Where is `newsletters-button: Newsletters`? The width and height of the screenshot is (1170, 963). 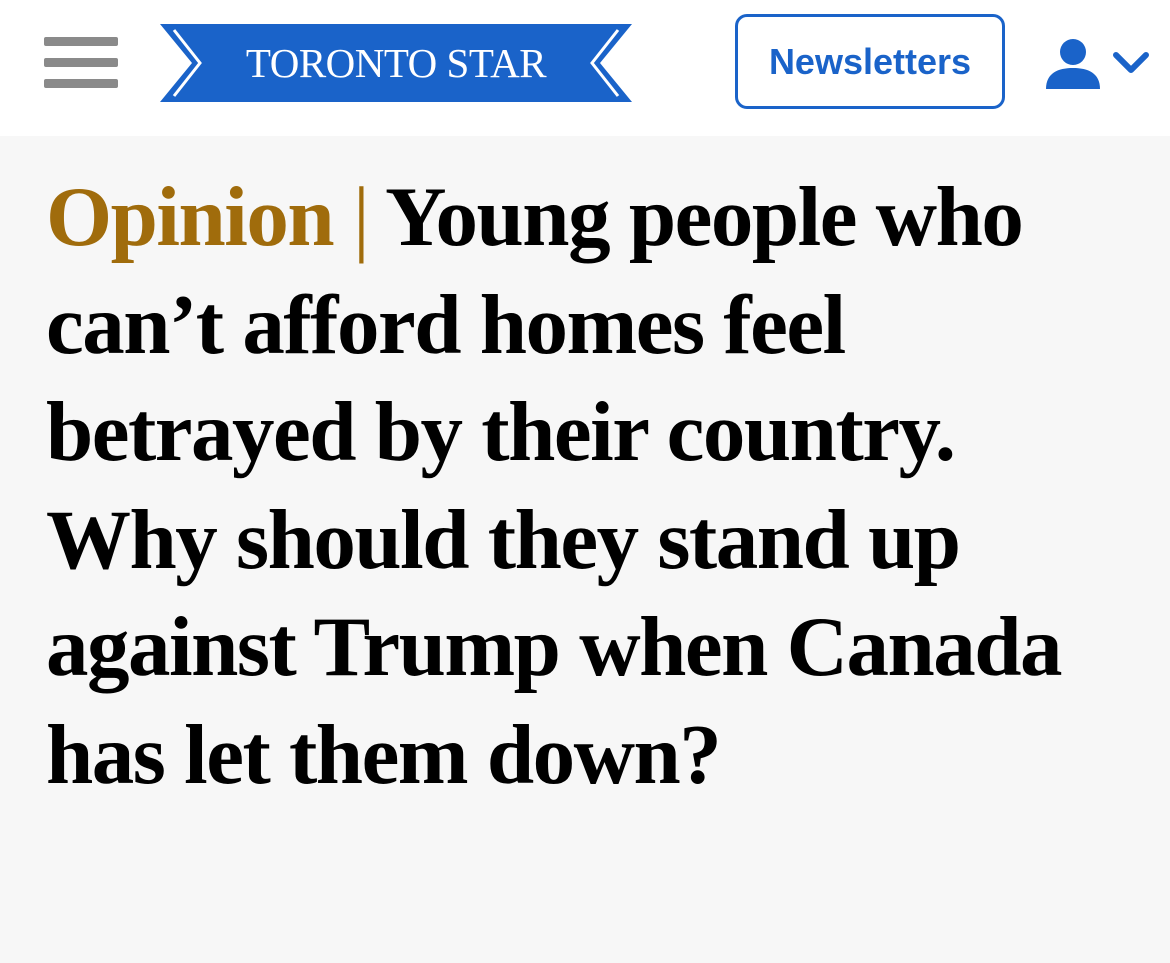
newsletters-button: Newsletters is located at coordinates (870, 61).